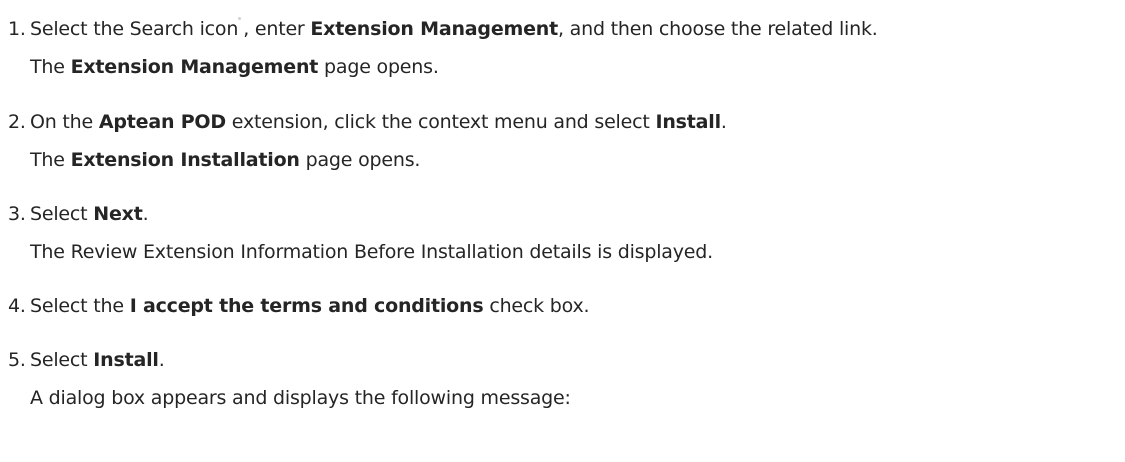 This screenshot has width=1125, height=462. I want to click on step-number: 2., so click(17, 122).